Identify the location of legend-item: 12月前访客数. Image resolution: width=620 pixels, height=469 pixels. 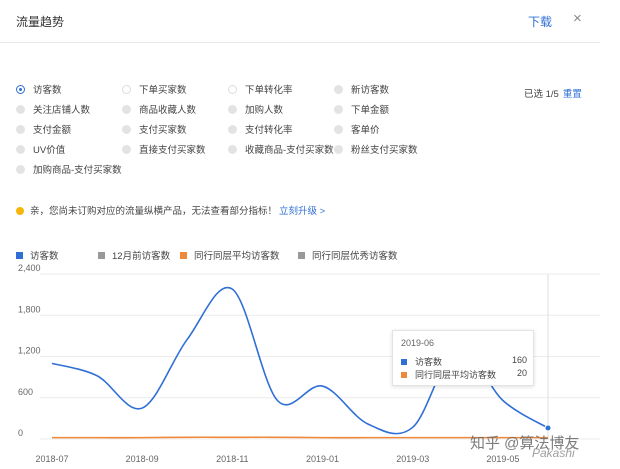
(134, 255).